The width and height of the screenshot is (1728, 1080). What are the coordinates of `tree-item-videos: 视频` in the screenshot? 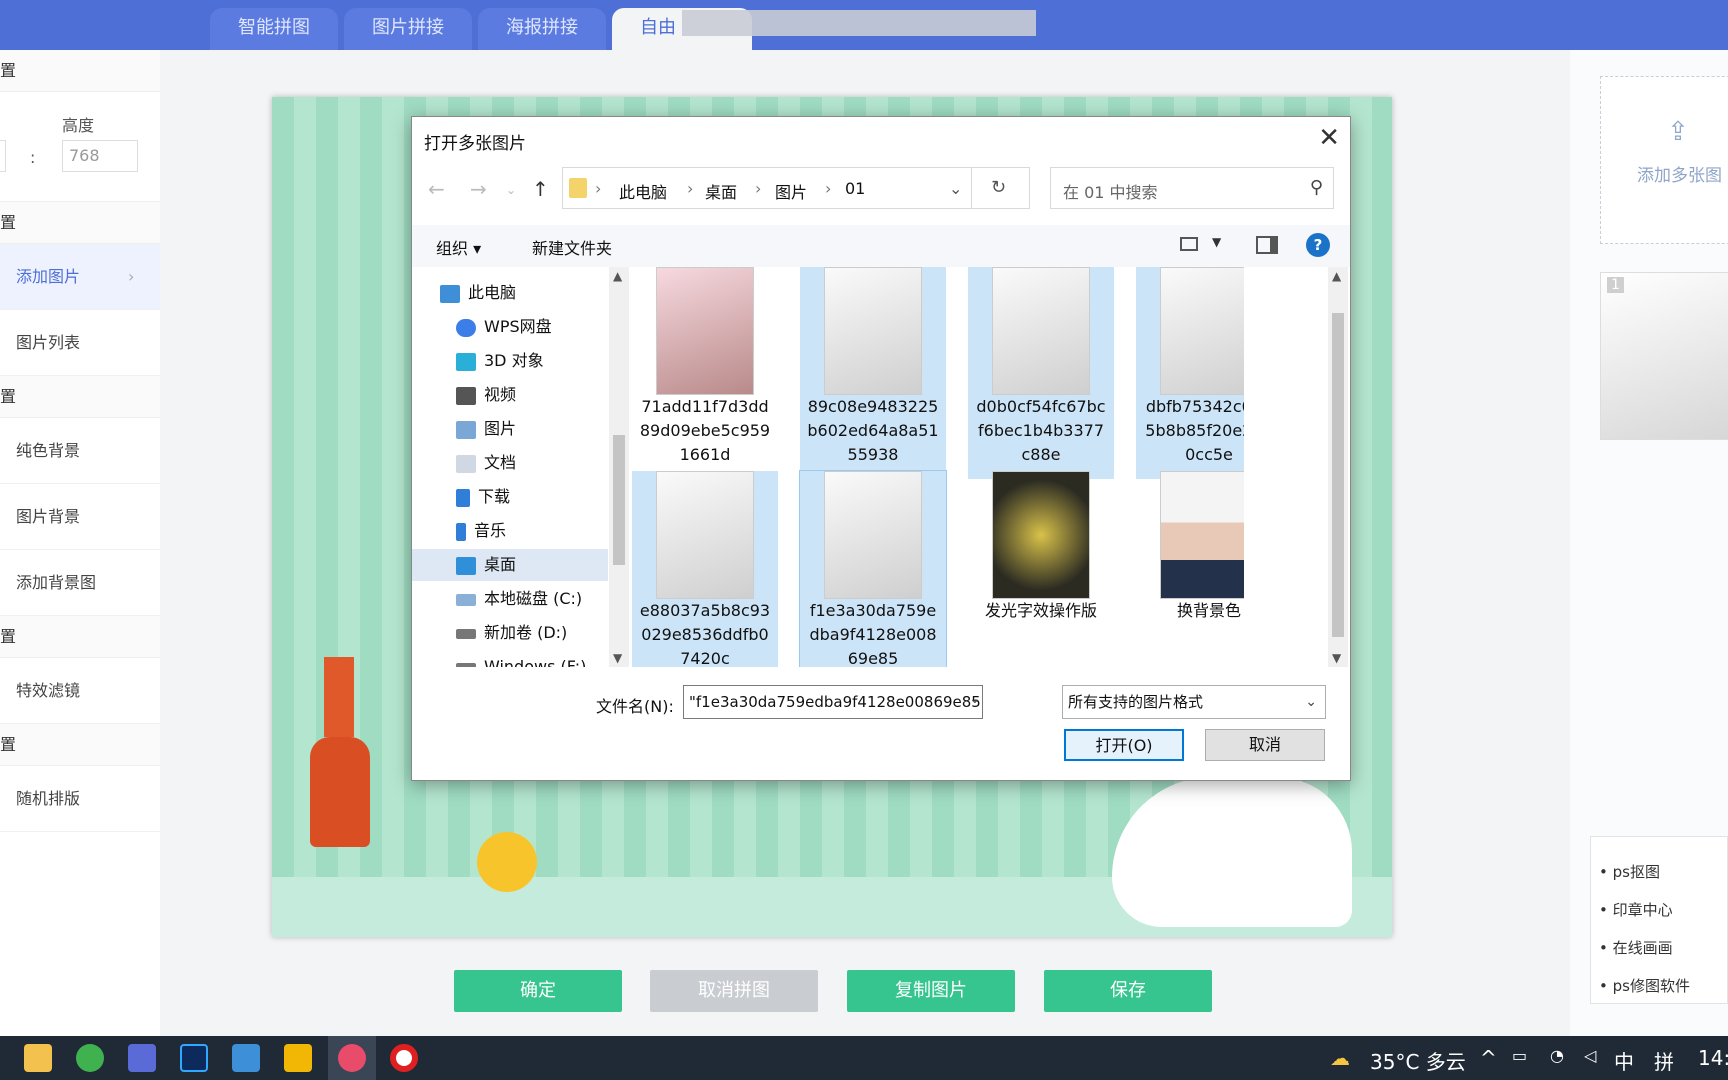 It's located at (532, 395).